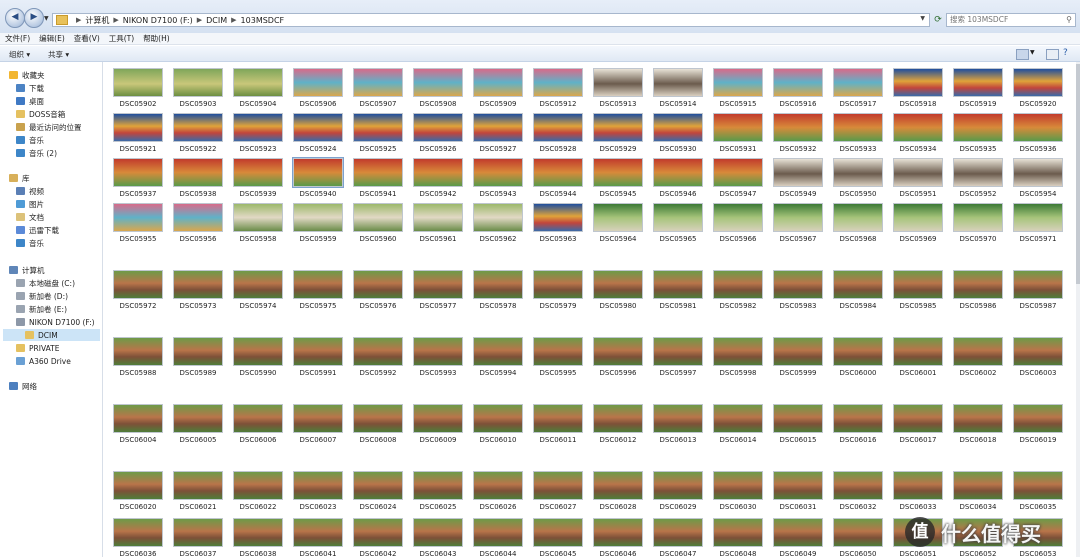 This screenshot has height=557, width=1080. I want to click on sidebar-item: 新加卷 (D:), so click(42, 296).